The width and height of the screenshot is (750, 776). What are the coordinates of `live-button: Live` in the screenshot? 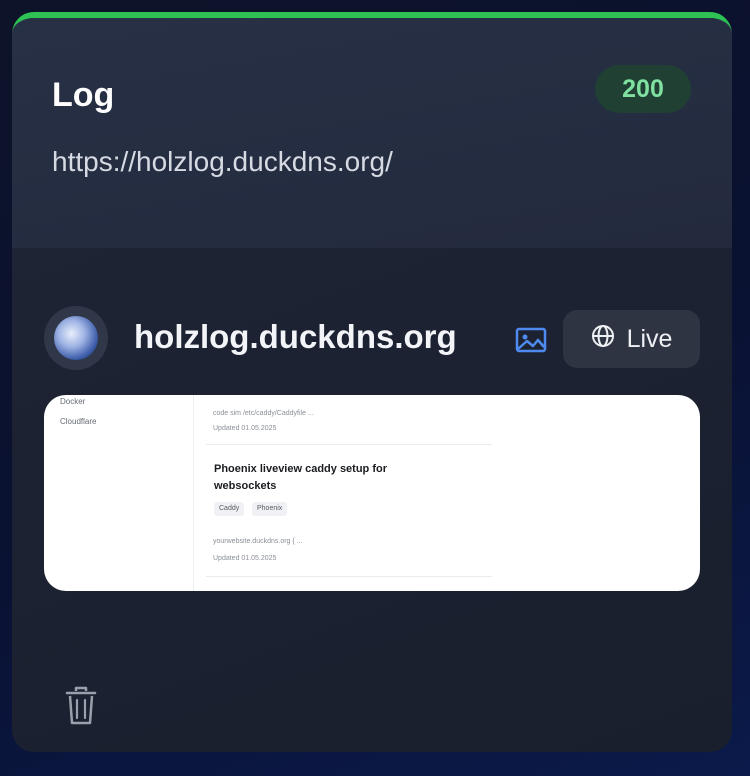 It's located at (631, 339).